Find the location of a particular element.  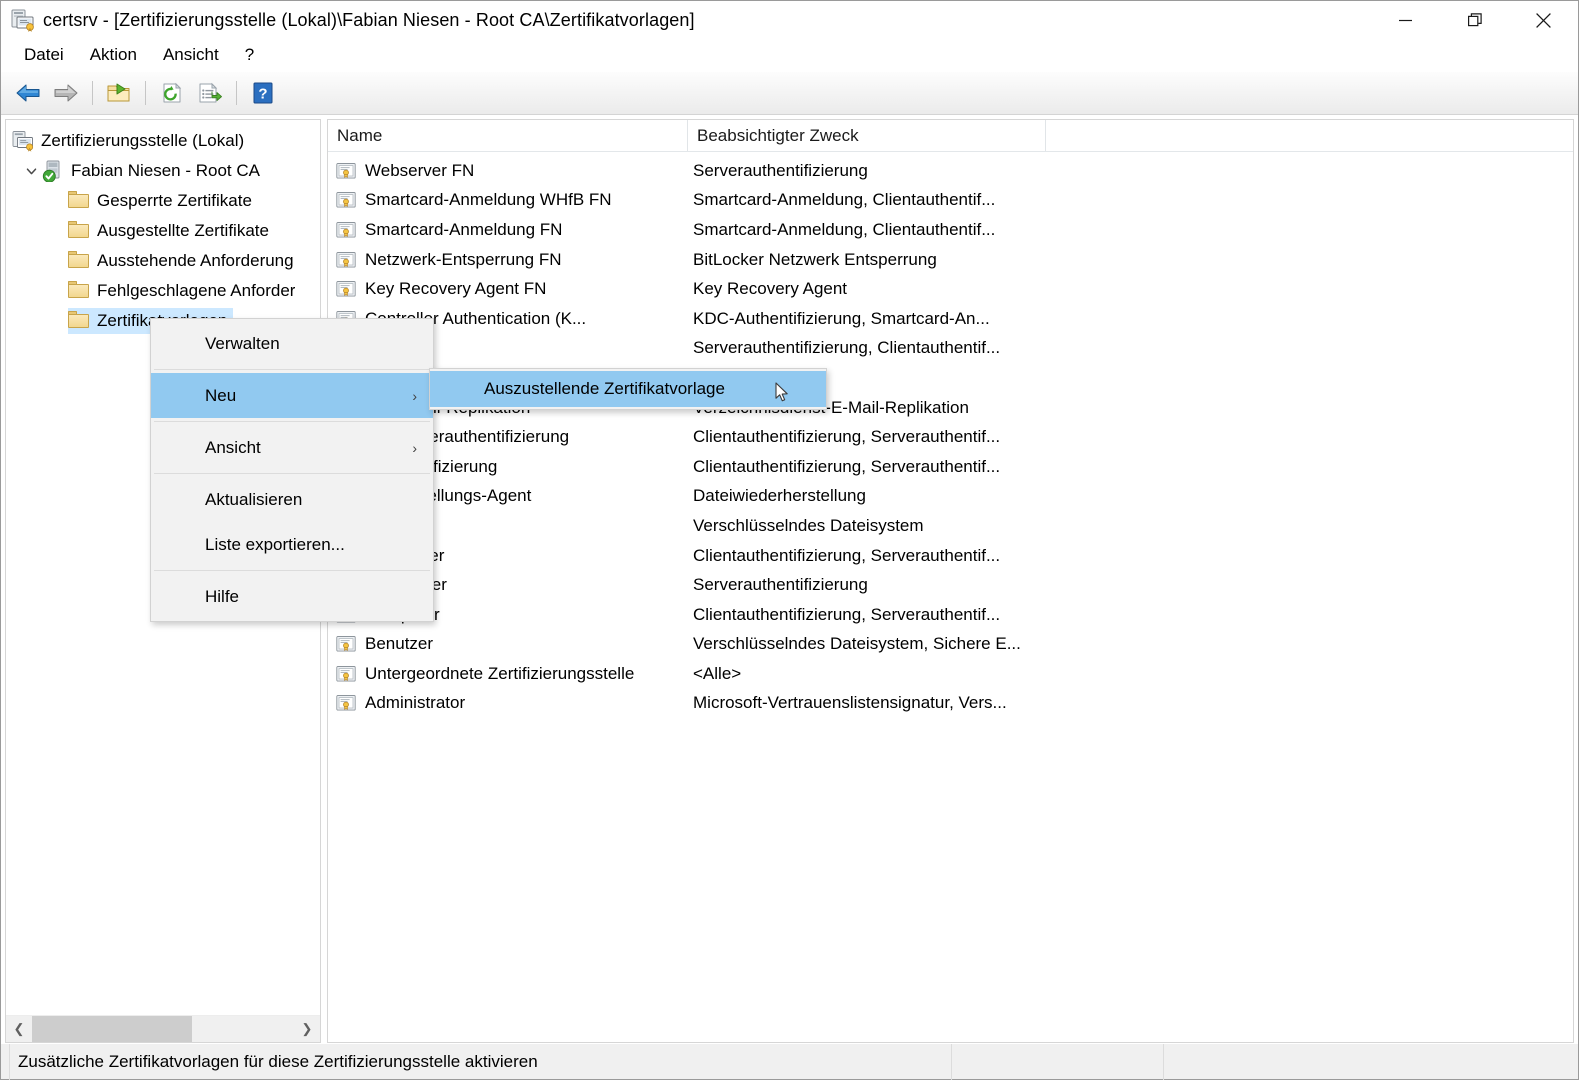

tree-item-ausstehende-anforderungen: Ausstehende Anforderung is located at coordinates (163, 261).